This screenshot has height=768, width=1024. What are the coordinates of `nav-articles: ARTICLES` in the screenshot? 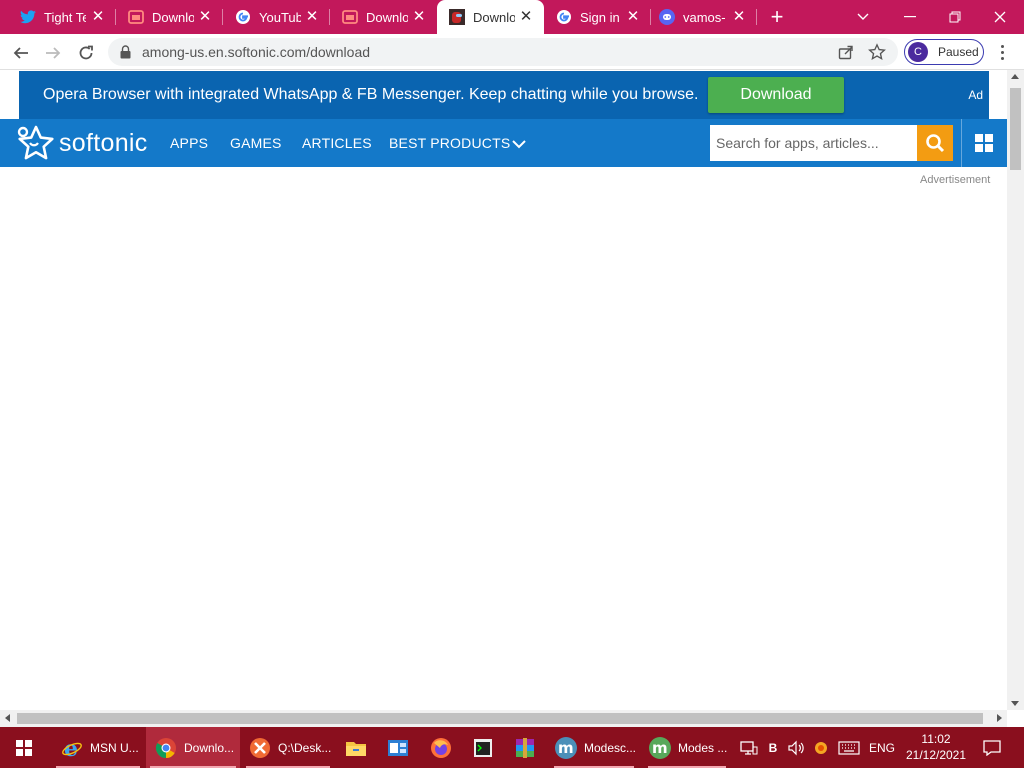 It's located at (337, 143).